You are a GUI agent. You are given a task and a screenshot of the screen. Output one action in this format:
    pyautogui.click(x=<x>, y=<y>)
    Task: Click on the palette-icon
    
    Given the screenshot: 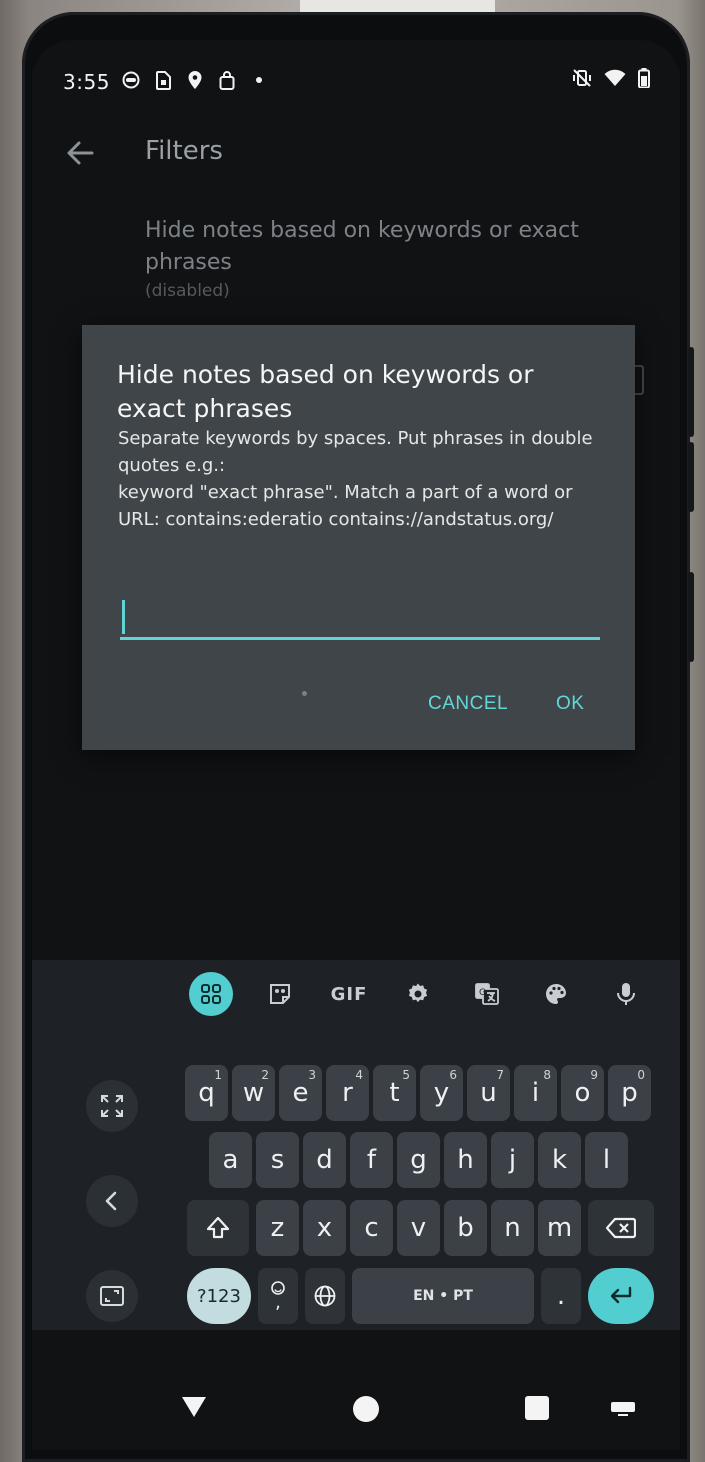 What is the action you would take?
    pyautogui.click(x=556, y=994)
    